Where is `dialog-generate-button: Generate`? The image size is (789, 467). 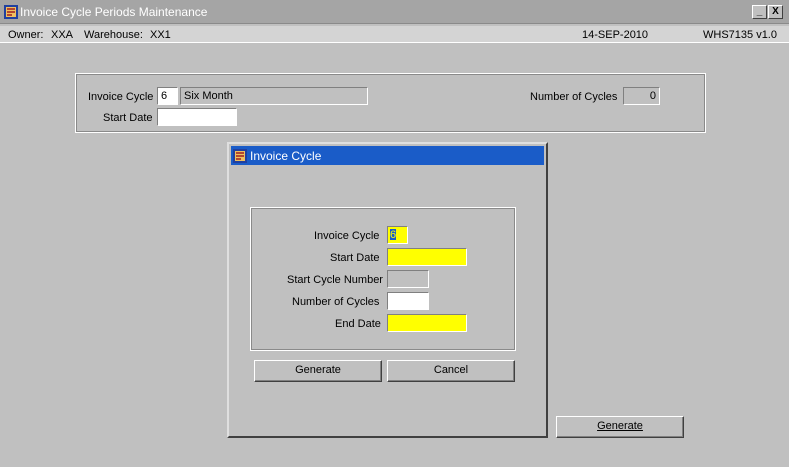 dialog-generate-button: Generate is located at coordinates (318, 371).